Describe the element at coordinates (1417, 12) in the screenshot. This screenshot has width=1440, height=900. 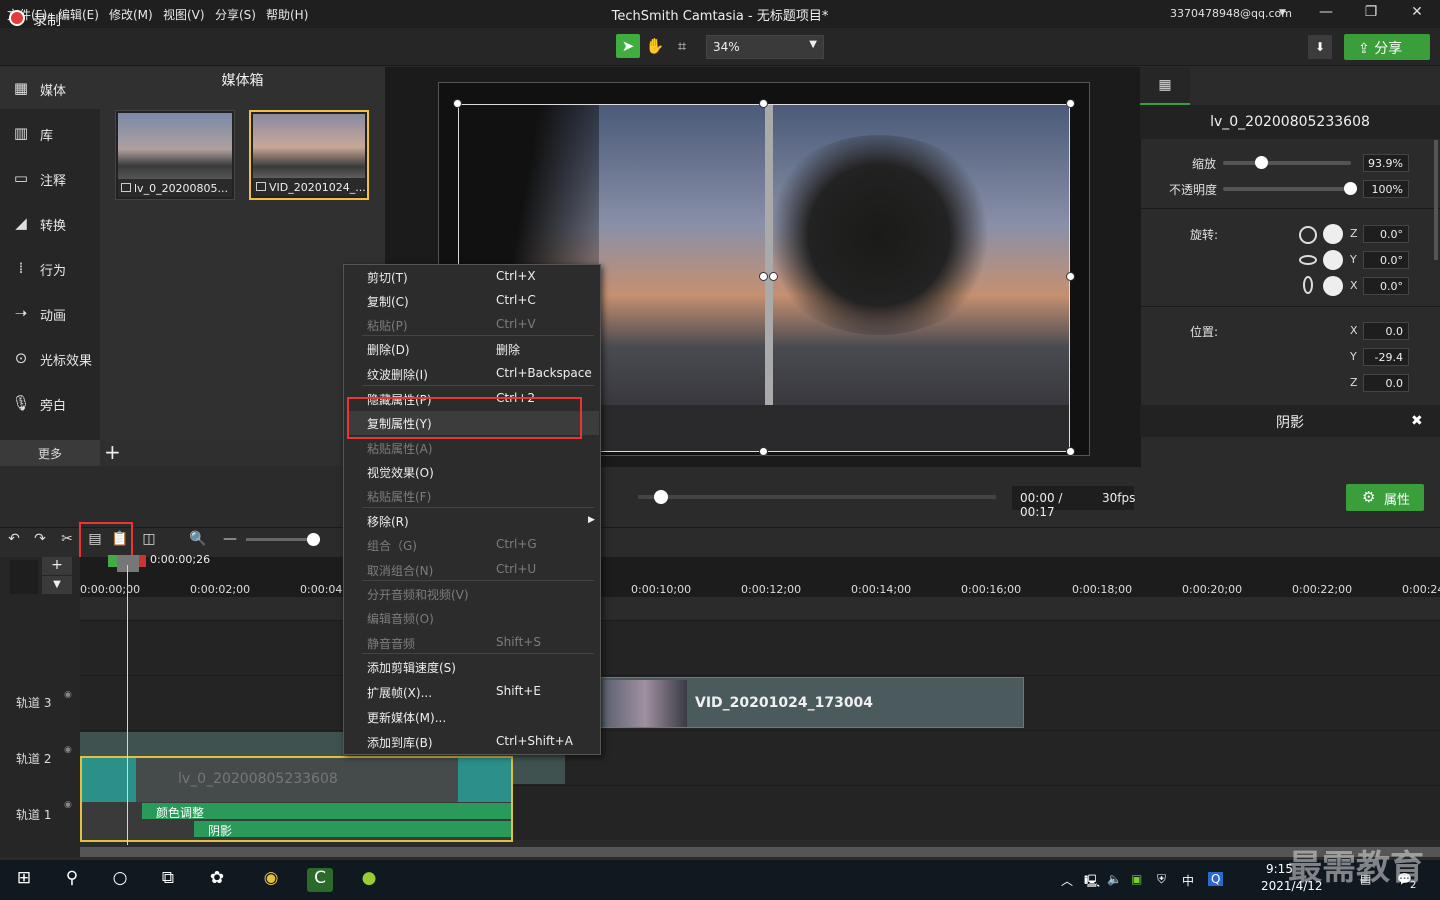
I see `close-icon: ✕` at that location.